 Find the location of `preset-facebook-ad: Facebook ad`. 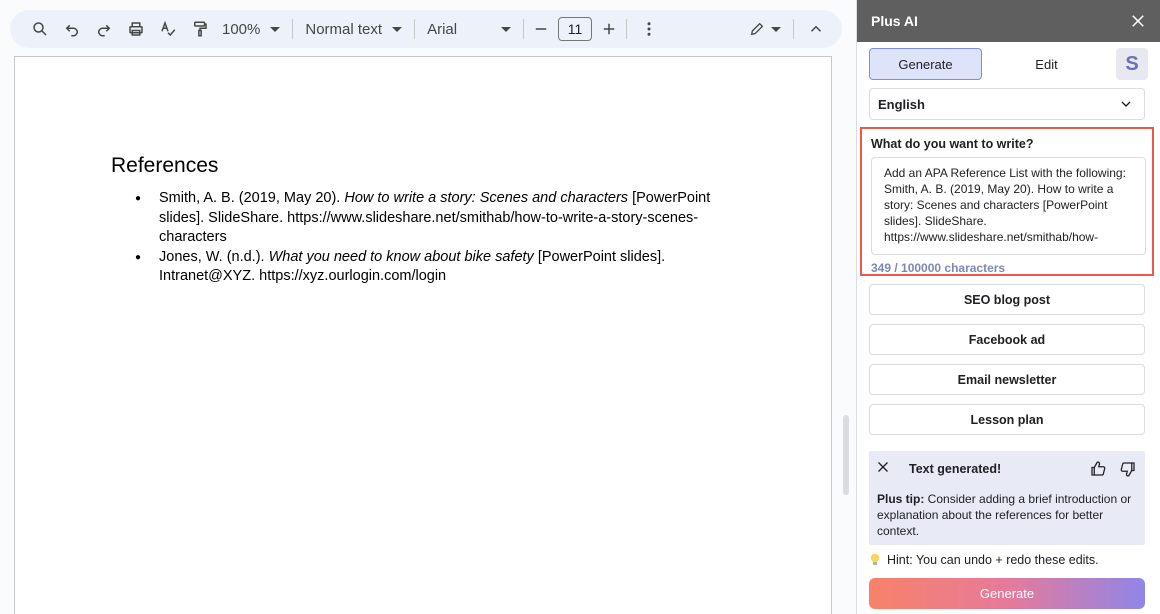

preset-facebook-ad: Facebook ad is located at coordinates (1007, 339).